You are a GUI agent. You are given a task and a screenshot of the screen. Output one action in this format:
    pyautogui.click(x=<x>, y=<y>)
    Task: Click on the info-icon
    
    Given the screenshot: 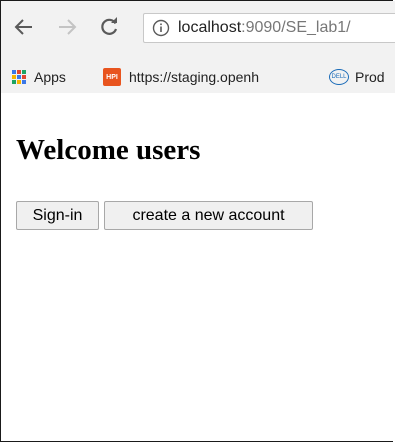 What is the action you would take?
    pyautogui.click(x=161, y=28)
    